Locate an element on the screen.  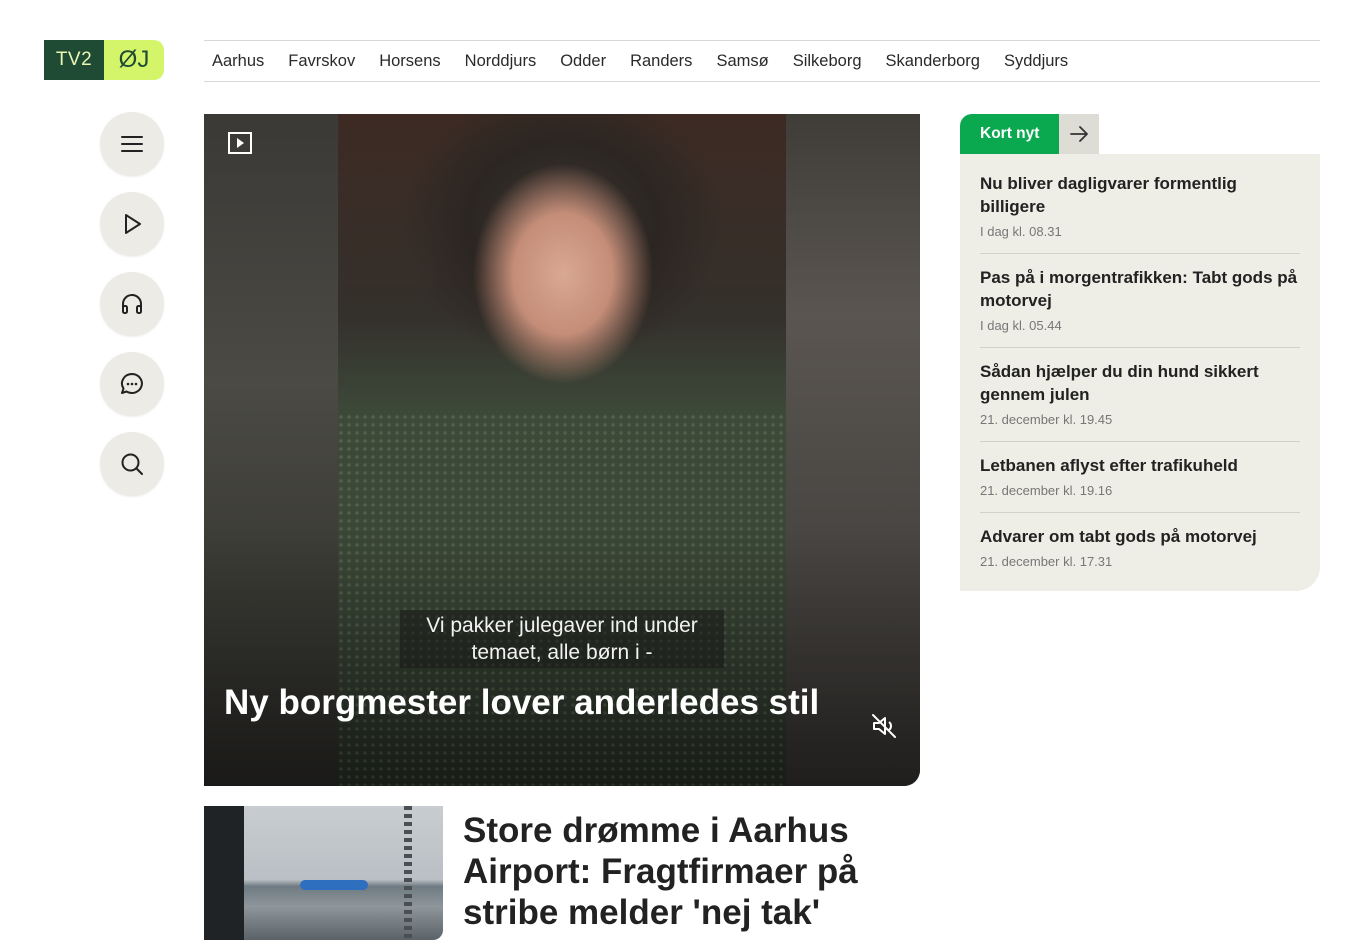
video-subtitle-line-2: temaet, alle børn i - is located at coordinates (562, 652).